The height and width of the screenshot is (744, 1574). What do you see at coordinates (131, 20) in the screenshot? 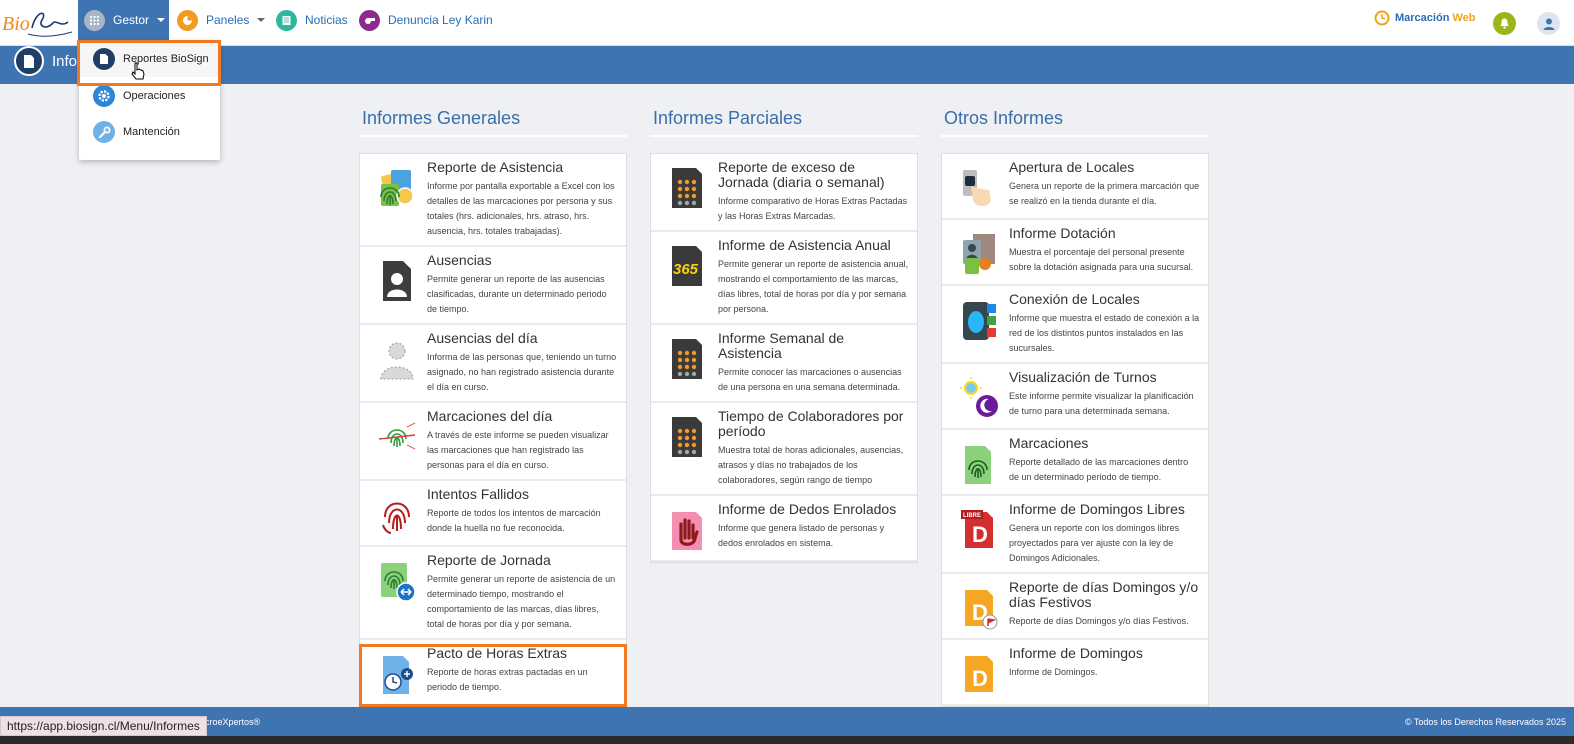
I see `nav-gestor-label: Gestor` at bounding box center [131, 20].